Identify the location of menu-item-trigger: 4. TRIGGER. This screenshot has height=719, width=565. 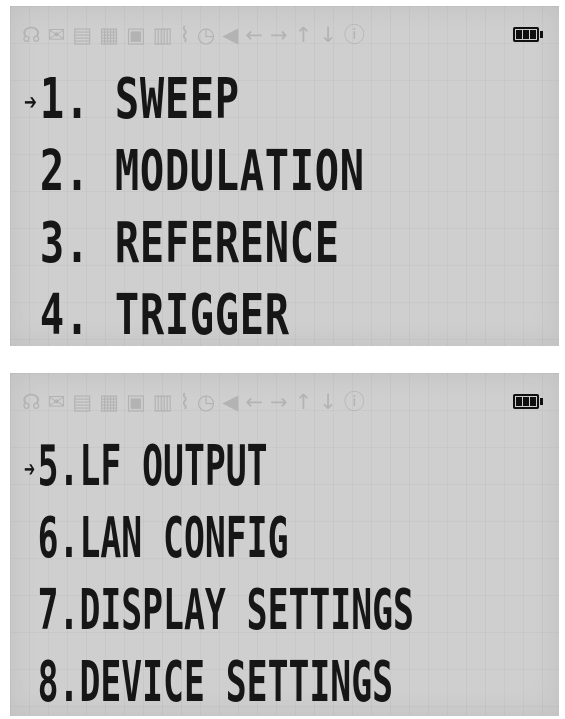
(194, 313).